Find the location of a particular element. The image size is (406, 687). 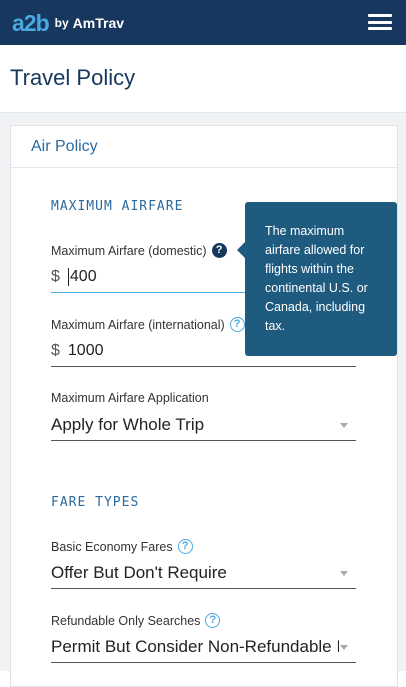

basic-economy-label-text: Basic Economy Fares is located at coordinates (112, 546).